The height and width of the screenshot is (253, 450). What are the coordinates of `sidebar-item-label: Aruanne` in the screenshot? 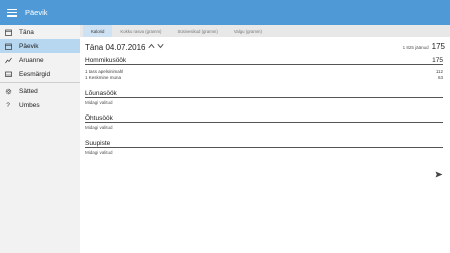 It's located at (31, 60).